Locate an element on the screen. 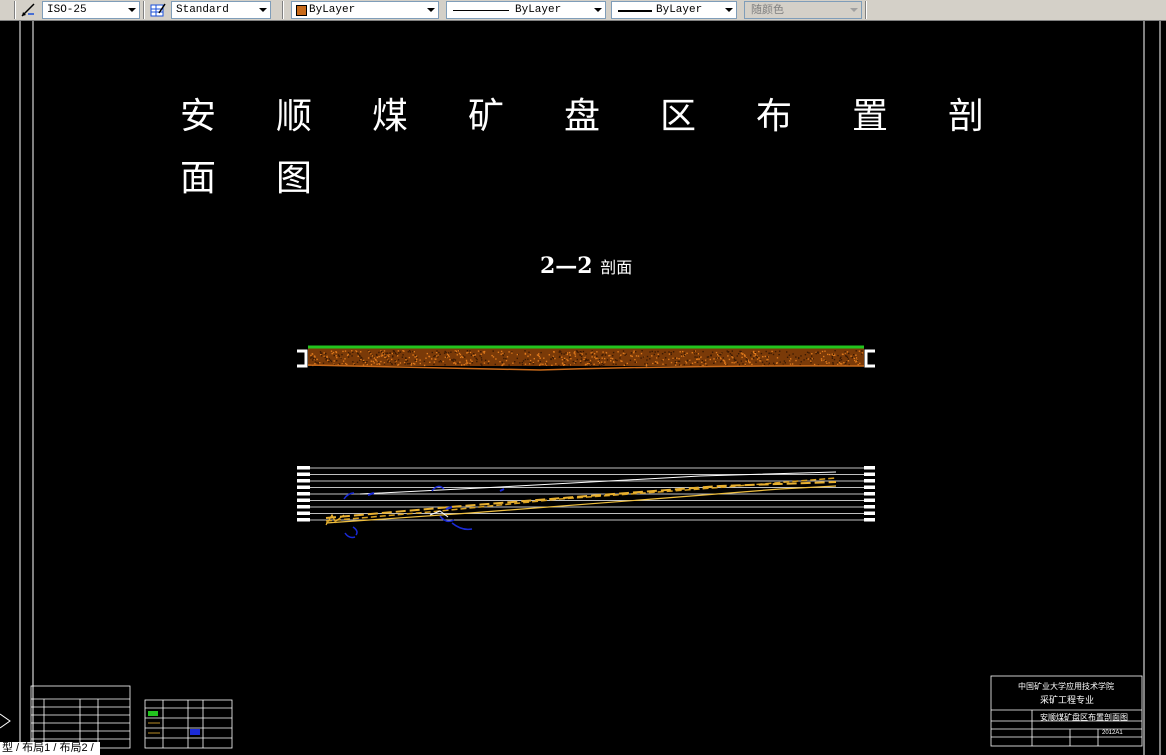 The image size is (1166, 755). layout-tabs: 型 / 布局1 / 布局2 / is located at coordinates (50, 748).